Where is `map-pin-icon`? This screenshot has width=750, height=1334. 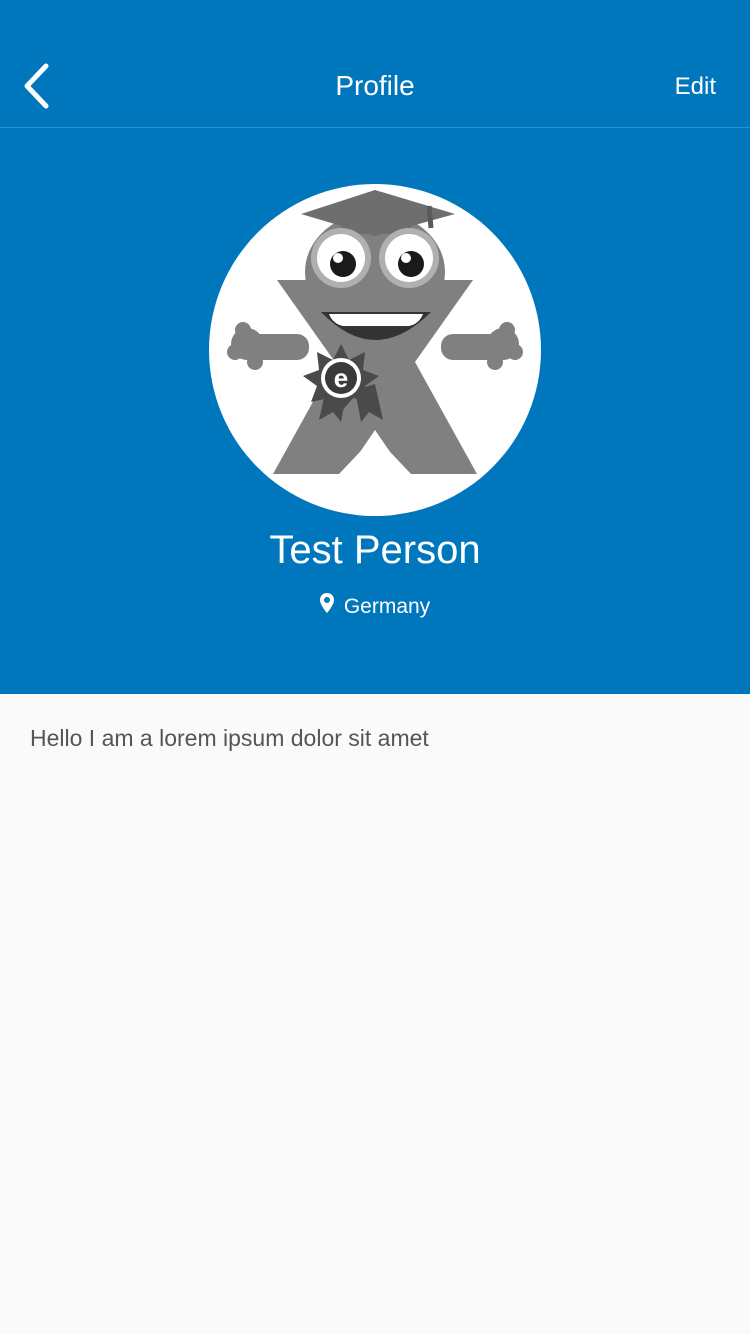 map-pin-icon is located at coordinates (326, 603).